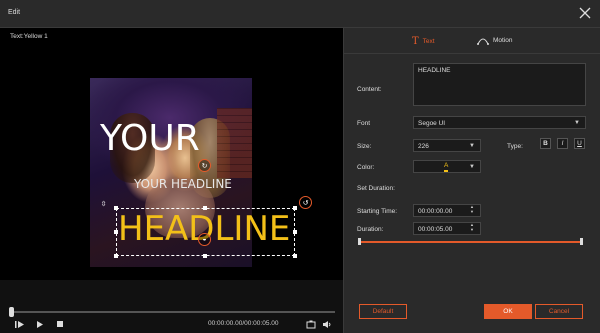 This screenshot has width=600, height=333. What do you see at coordinates (234, 143) in the screenshot?
I see `photo-detail` at bounding box center [234, 143].